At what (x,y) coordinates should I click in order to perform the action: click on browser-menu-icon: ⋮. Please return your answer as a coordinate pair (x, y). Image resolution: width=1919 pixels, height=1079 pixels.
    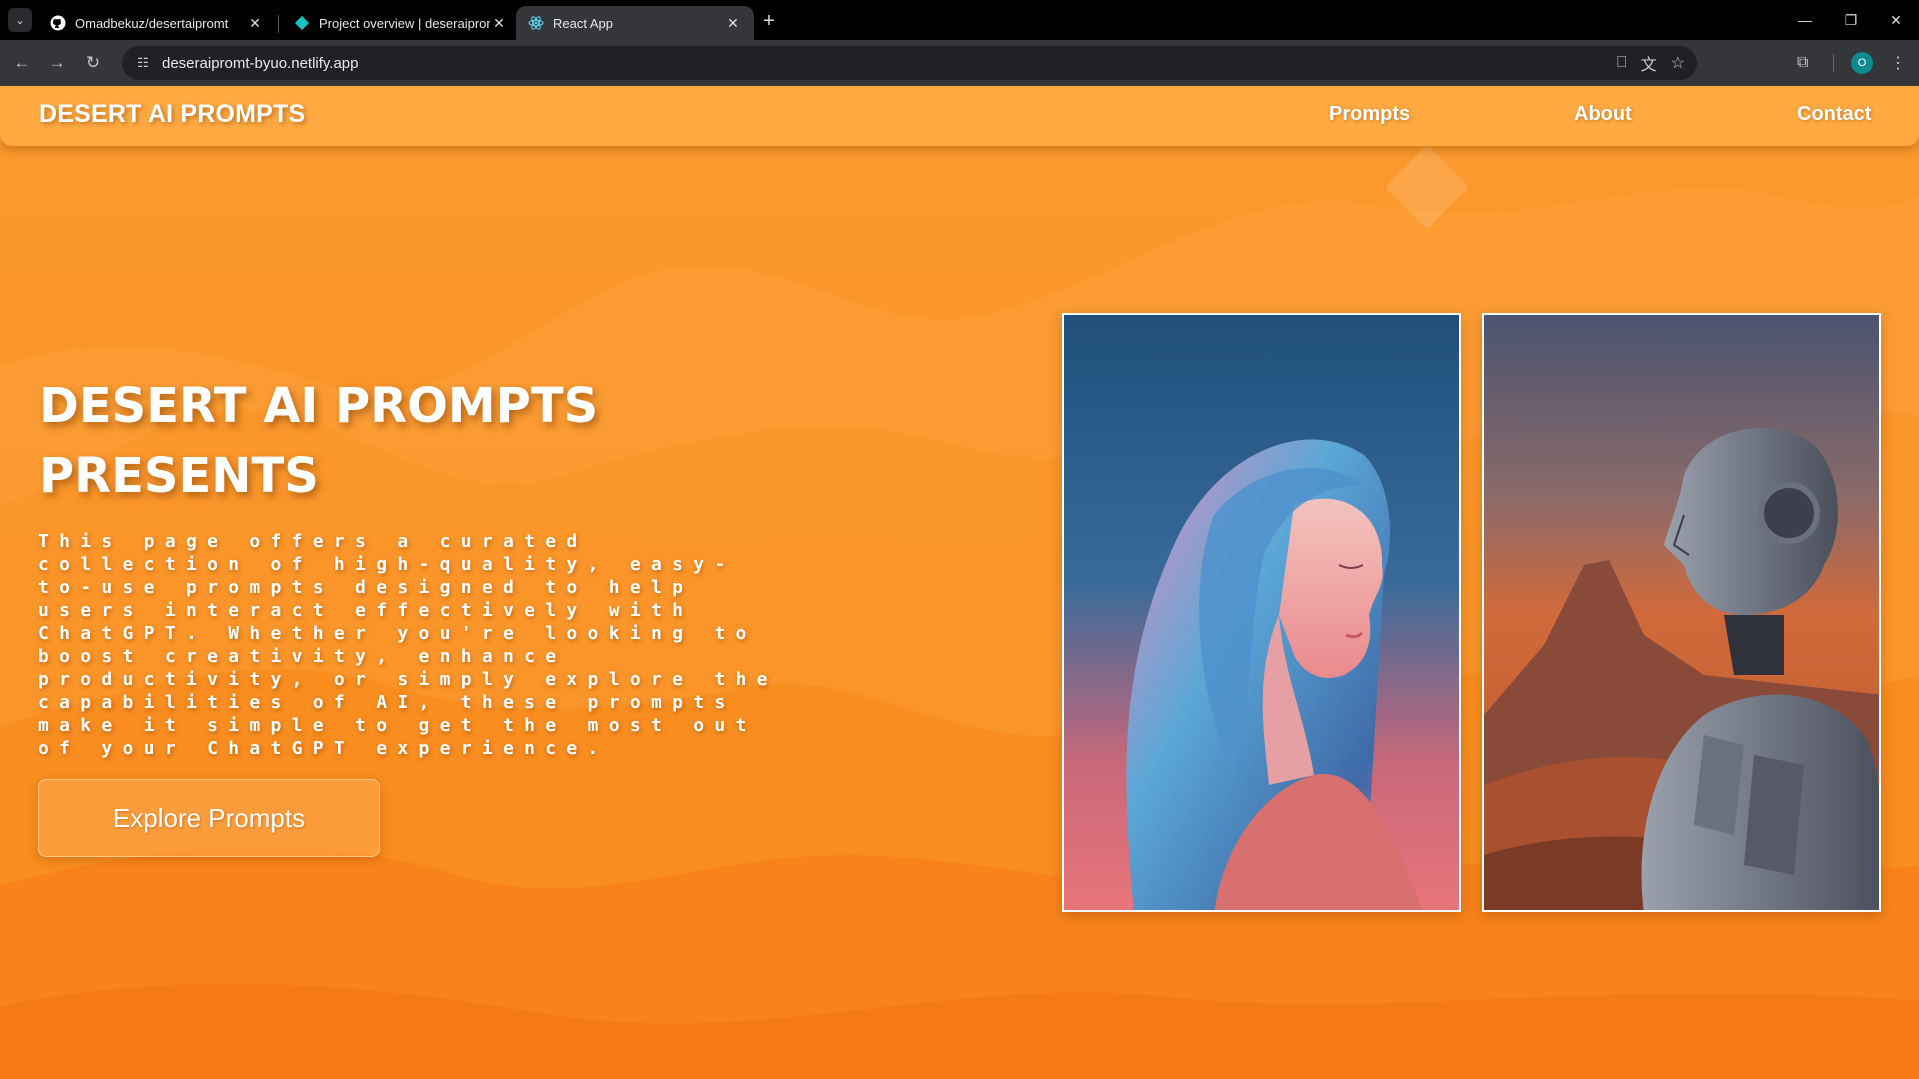
    Looking at the image, I should click on (1898, 63).